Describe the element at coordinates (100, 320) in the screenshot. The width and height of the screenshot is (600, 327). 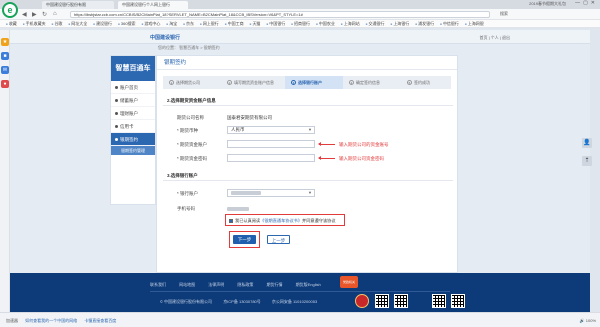
I see `status-news-link: 卡慢直接查看百度` at that location.